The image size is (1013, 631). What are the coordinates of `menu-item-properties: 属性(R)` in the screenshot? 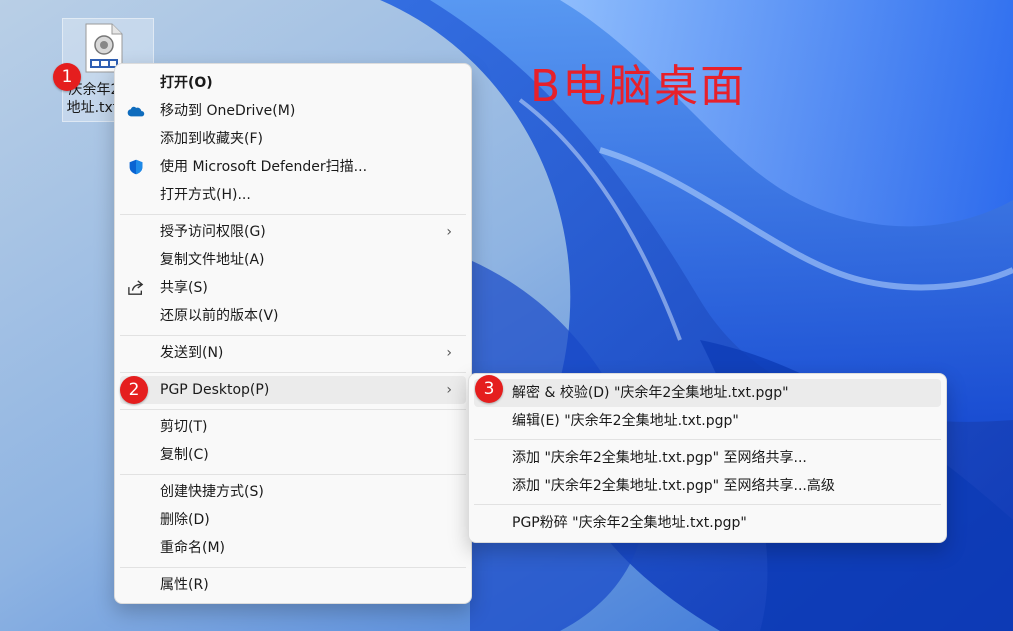 It's located at (293, 585).